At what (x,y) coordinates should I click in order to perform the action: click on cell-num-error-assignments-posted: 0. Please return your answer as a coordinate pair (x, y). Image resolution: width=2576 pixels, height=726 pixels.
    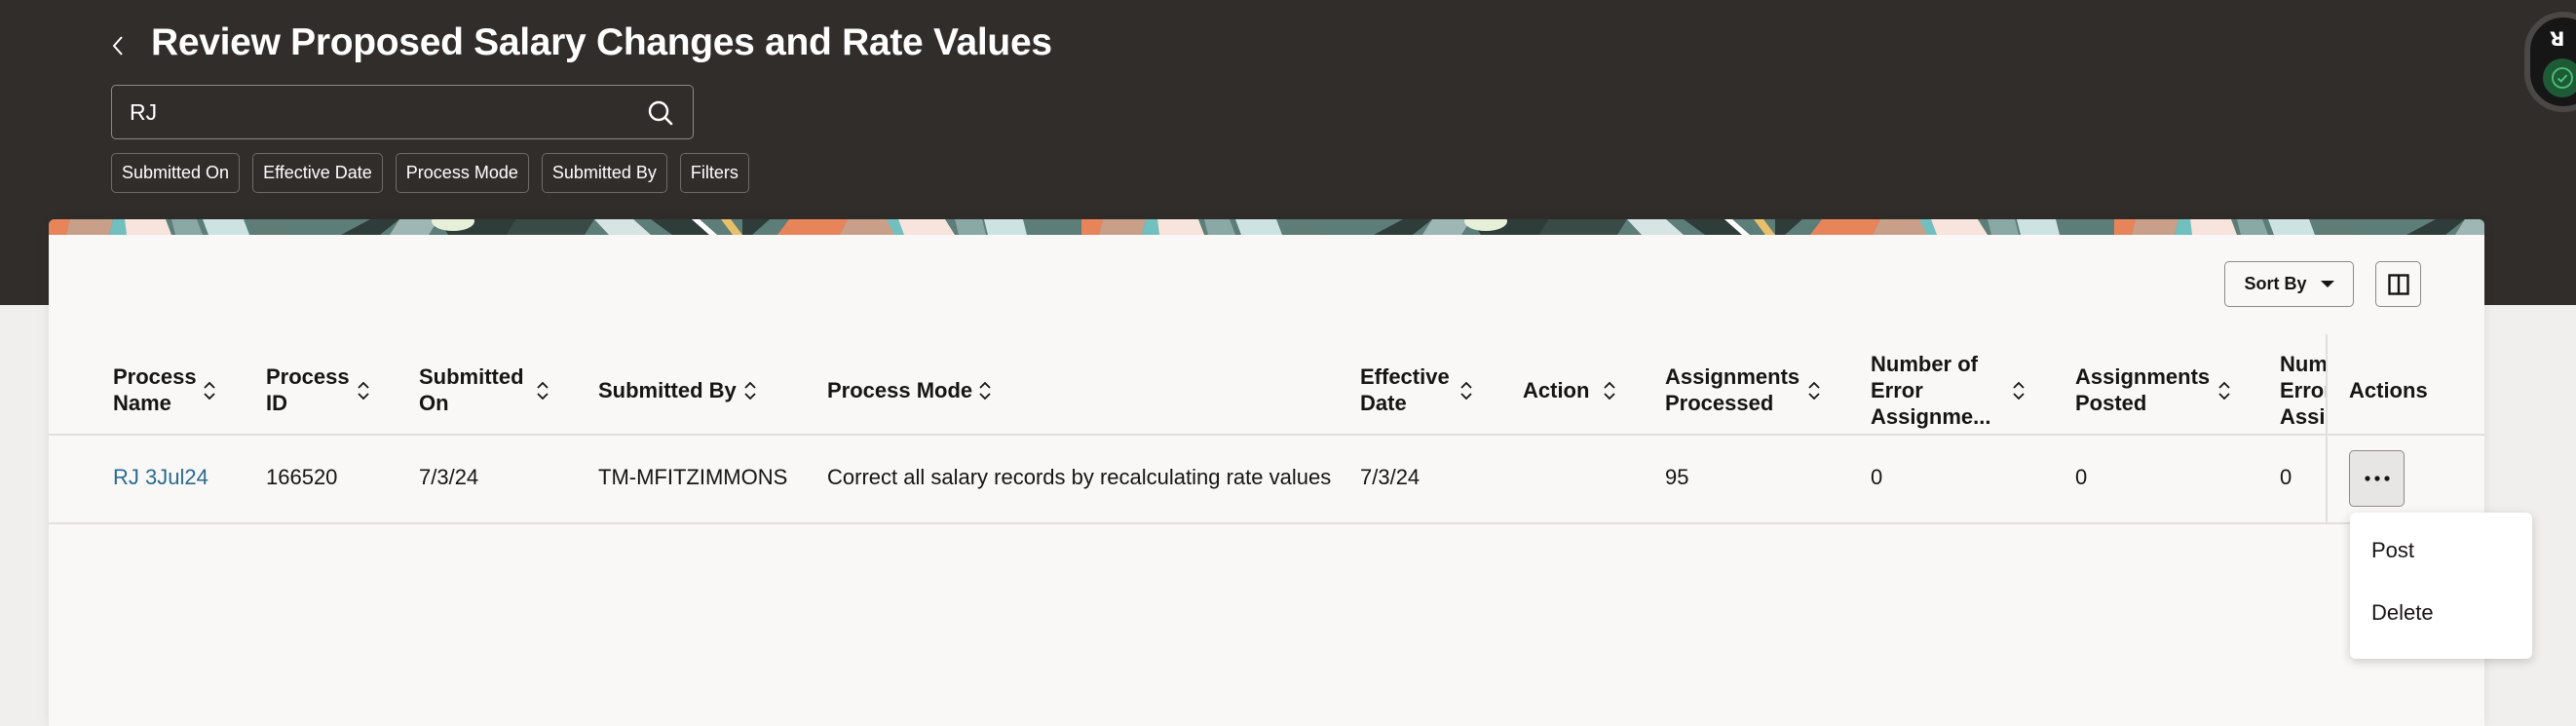
    Looking at the image, I should click on (2286, 477).